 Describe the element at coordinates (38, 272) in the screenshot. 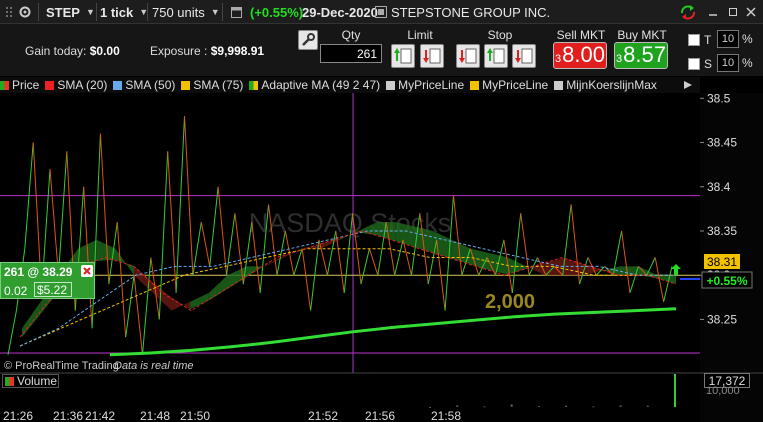

I see `position-label: 261 @ 38.29` at that location.